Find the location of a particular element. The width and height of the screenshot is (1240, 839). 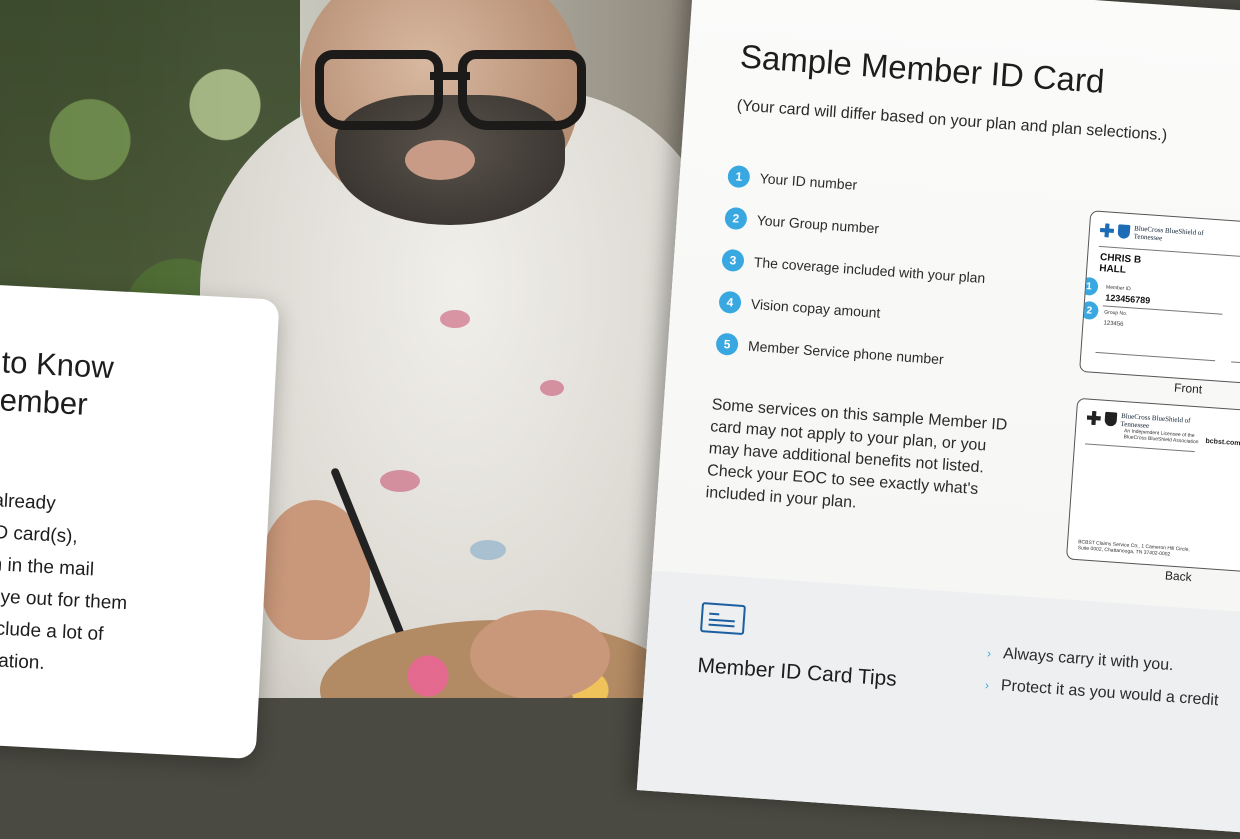

number-badge: 4 is located at coordinates (730, 302).